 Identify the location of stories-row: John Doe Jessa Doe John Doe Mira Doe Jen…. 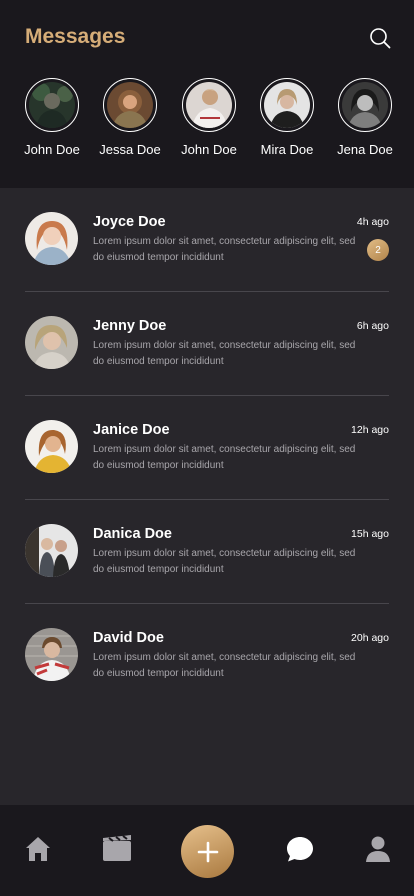
(207, 123).